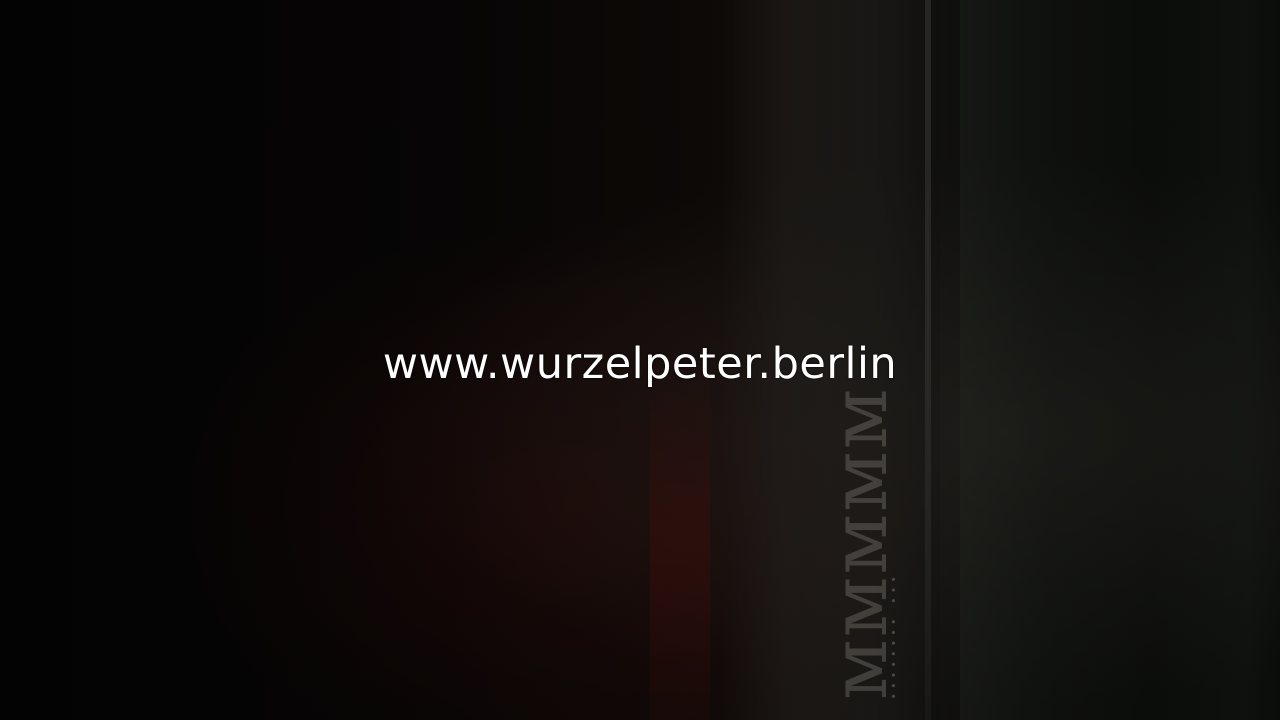 The image size is (1280, 720). I want to click on background-label-small-lettering: ········ ···, so click(894, 636).